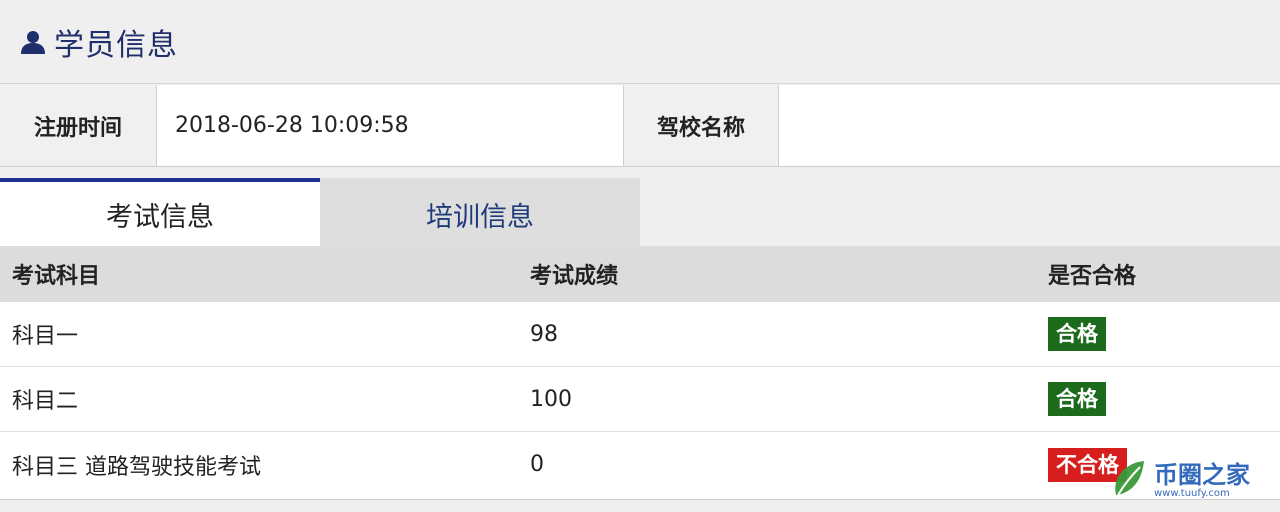 This screenshot has height=512, width=1280. I want to click on table-row: 科目一 98 合格, so click(640, 334).